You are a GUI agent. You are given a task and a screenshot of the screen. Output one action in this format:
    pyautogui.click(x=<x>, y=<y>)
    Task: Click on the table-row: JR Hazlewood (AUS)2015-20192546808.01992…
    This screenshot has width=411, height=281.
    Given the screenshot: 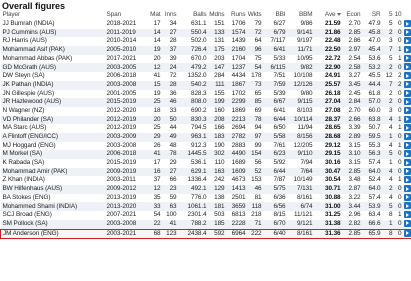 What is the action you would take?
    pyautogui.click(x=206, y=102)
    